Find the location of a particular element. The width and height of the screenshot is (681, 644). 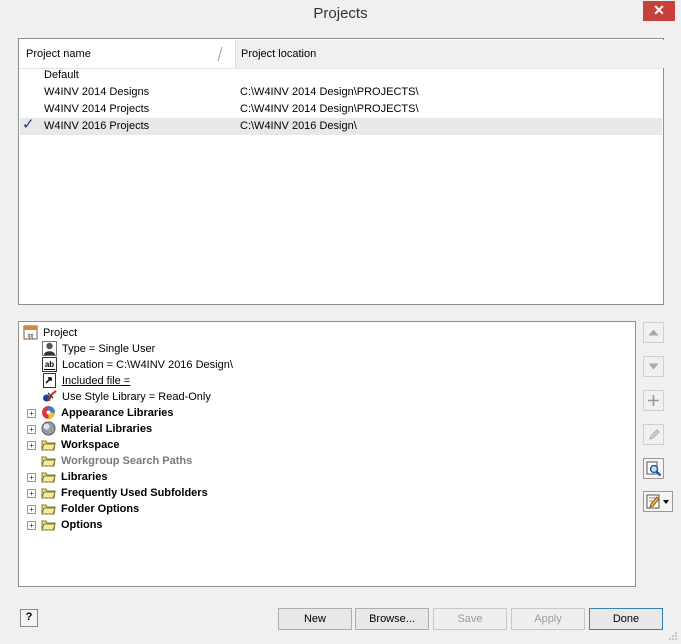

tree-label: Folder Options is located at coordinates (100, 509).